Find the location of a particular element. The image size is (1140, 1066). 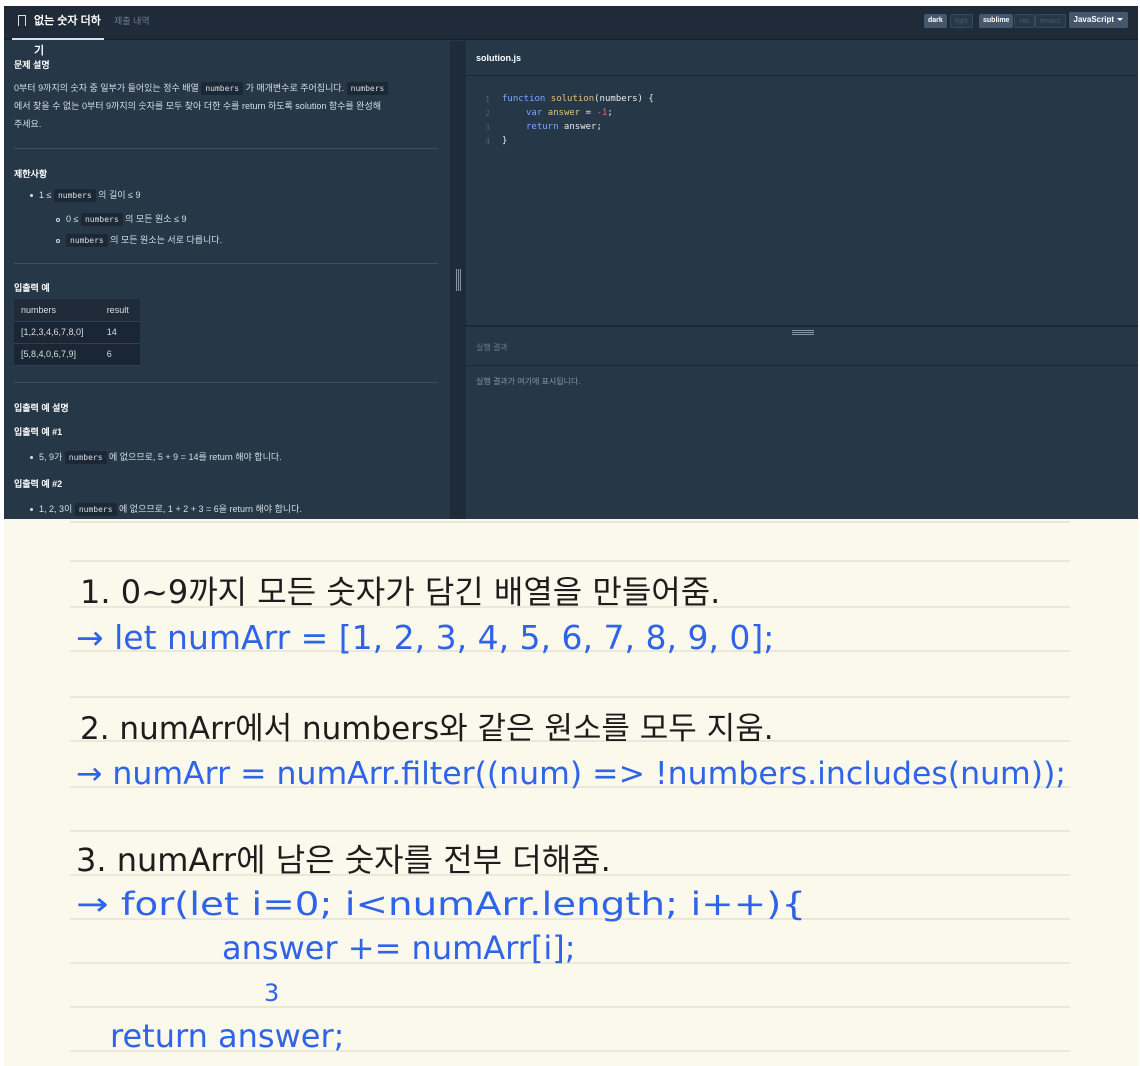

constraint-item: 1 ≤ numbers 의 길이 ≤ 9 is located at coordinates (85, 195).